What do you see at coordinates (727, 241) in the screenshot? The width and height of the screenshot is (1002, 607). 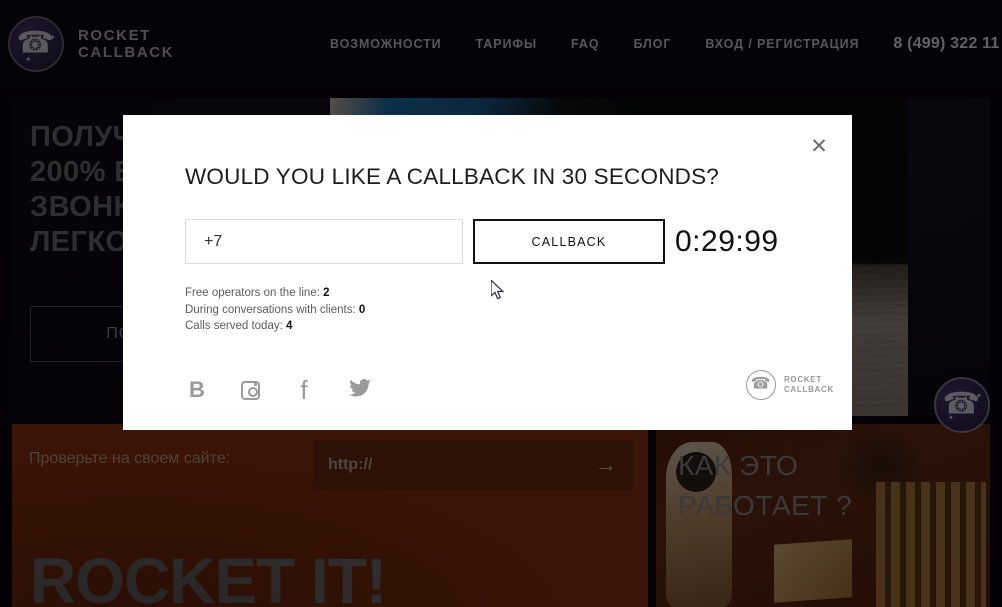 I see `countdown-timer: 0:29:99` at bounding box center [727, 241].